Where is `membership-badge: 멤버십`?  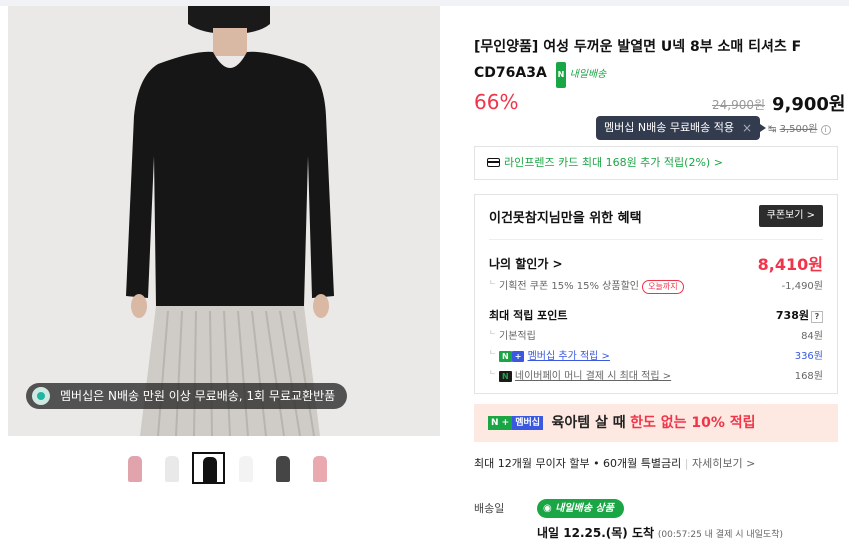 membership-badge: 멤버십 is located at coordinates (528, 423).